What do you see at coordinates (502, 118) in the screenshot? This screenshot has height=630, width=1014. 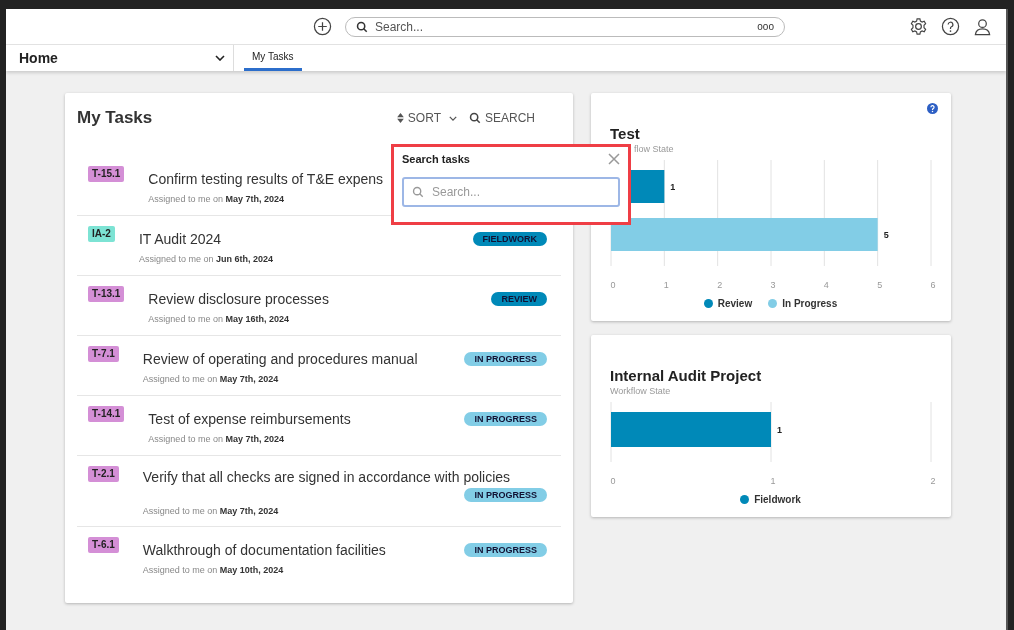 I see `search-button: SEARCH` at bounding box center [502, 118].